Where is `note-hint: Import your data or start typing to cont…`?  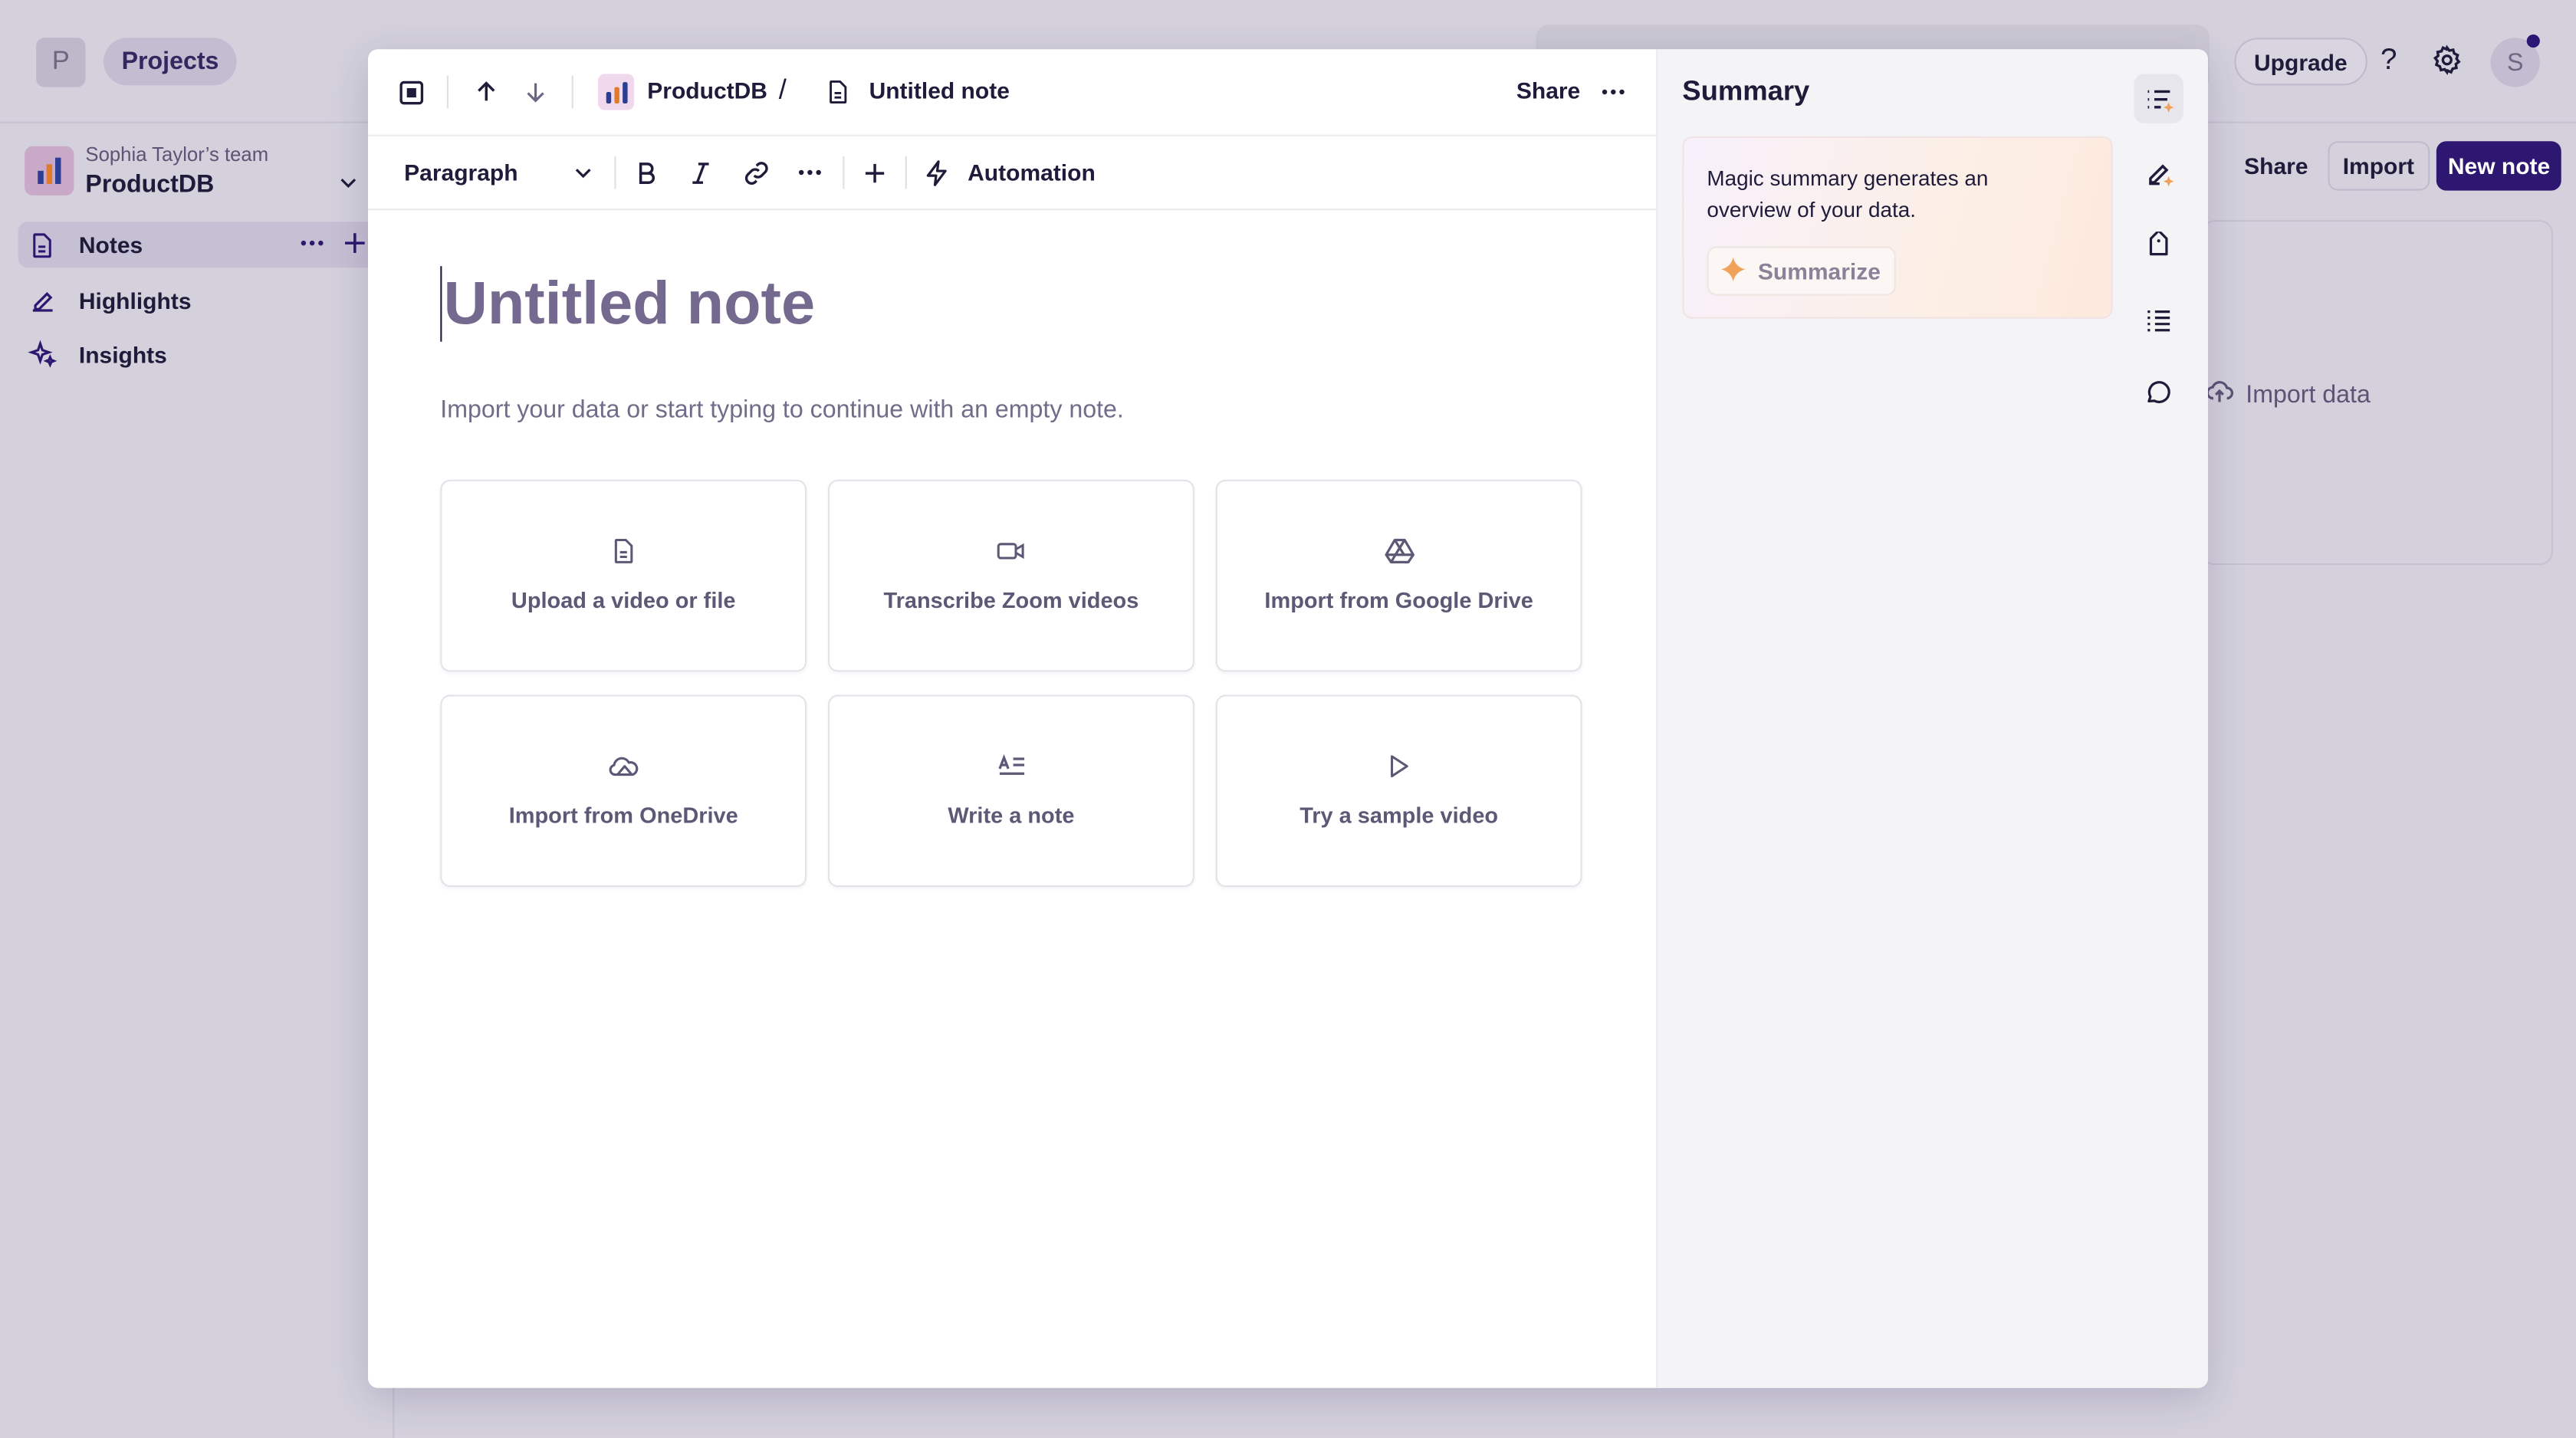 note-hint: Import your data or start typing to cont… is located at coordinates (782, 410).